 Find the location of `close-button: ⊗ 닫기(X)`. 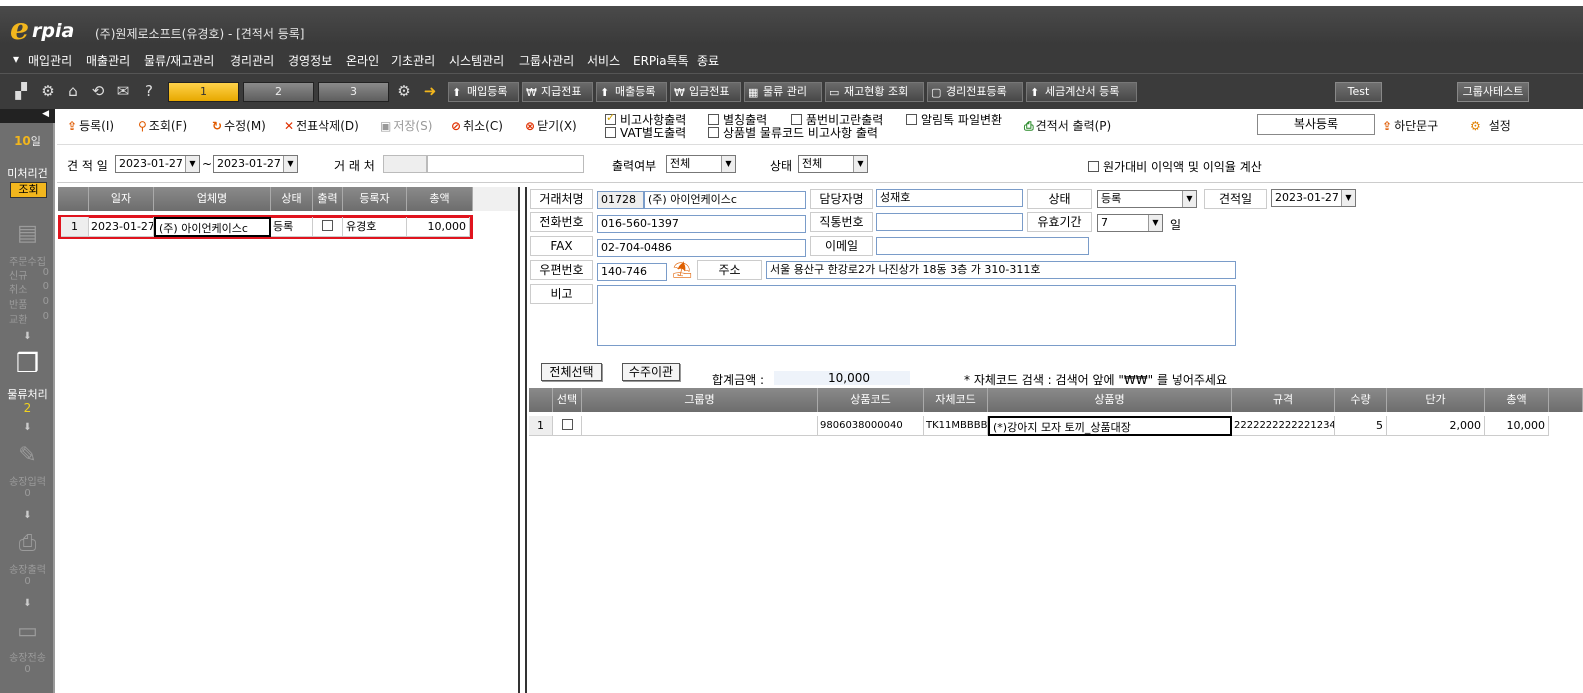

close-button: ⊗ 닫기(X) is located at coordinates (551, 125).